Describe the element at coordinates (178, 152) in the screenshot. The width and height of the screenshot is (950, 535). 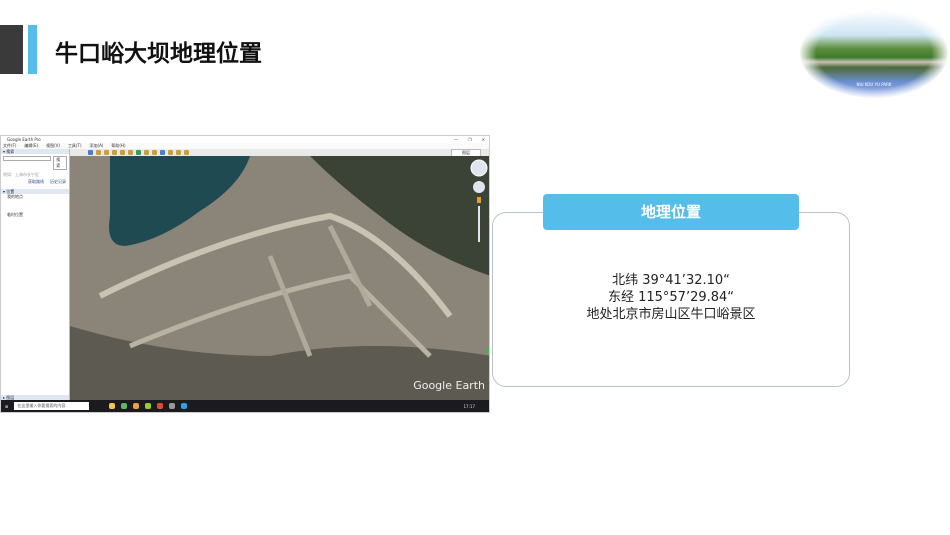
I see `print-icon` at that location.